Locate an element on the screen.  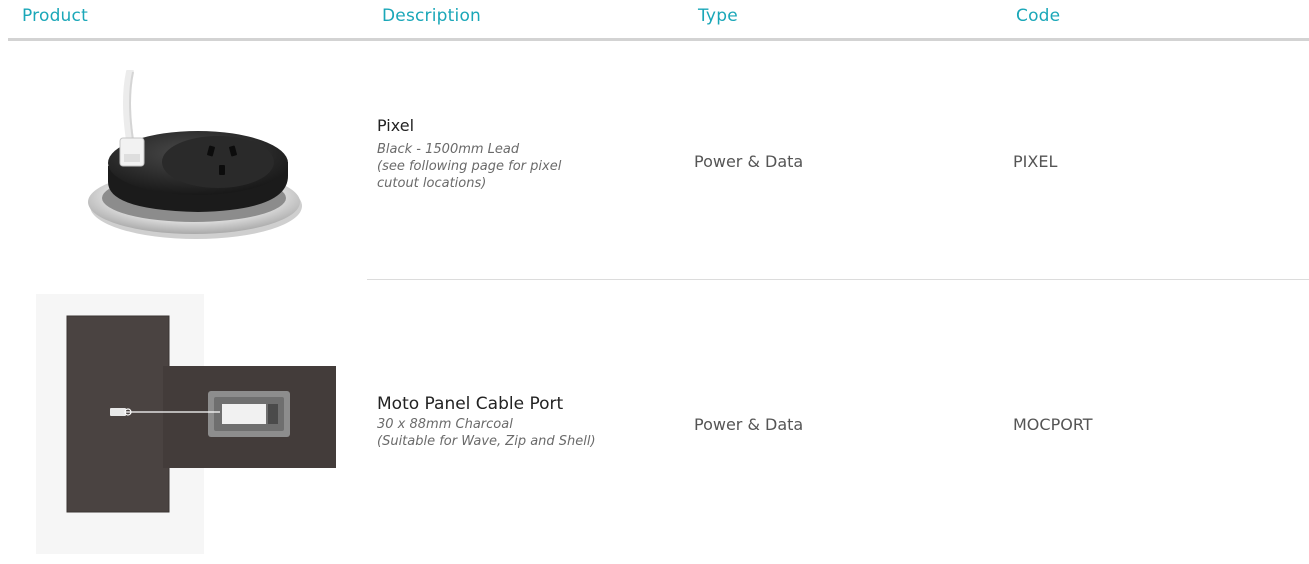
header-type: Type is located at coordinates (718, 16).